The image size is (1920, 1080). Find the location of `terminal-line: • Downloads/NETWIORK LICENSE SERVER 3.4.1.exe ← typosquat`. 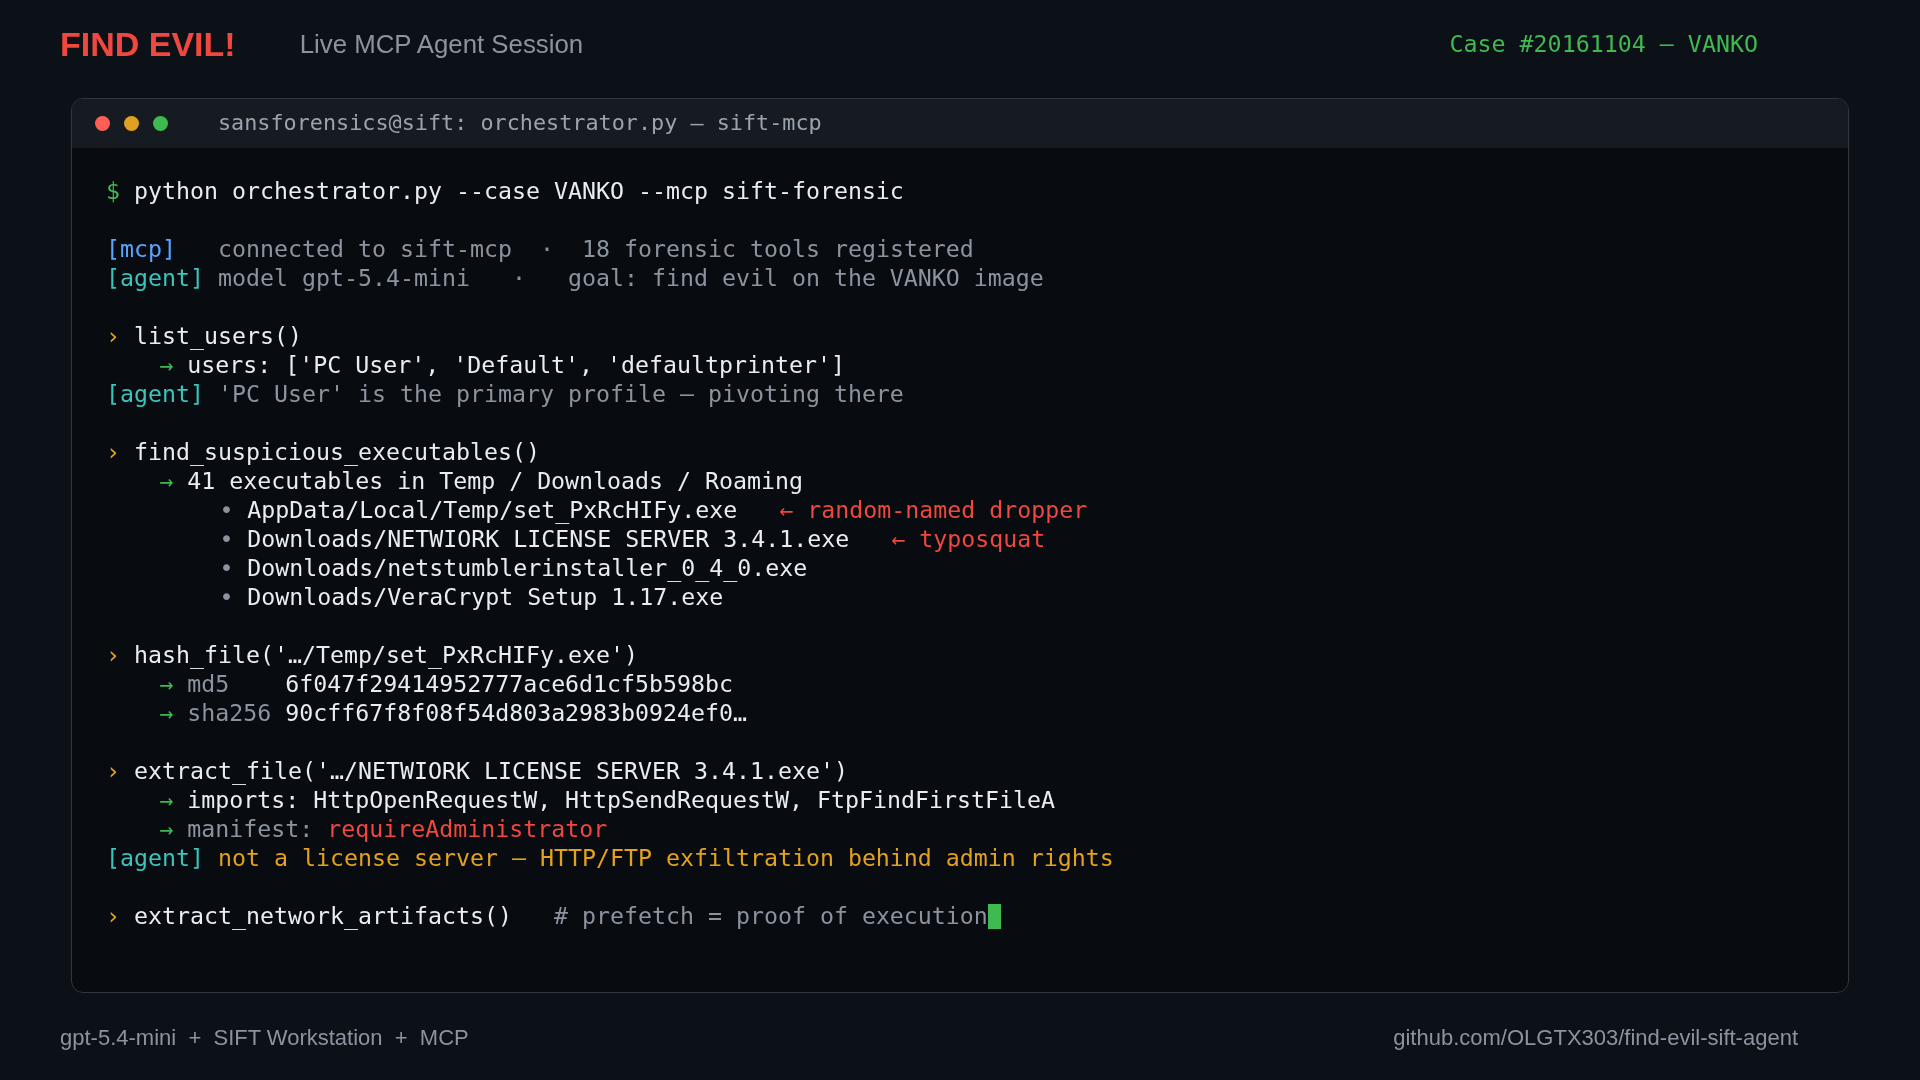

terminal-line: • Downloads/NETWIORK LICENSE SERVER 3.4.1.exe ← typosquat is located at coordinates (632, 538).